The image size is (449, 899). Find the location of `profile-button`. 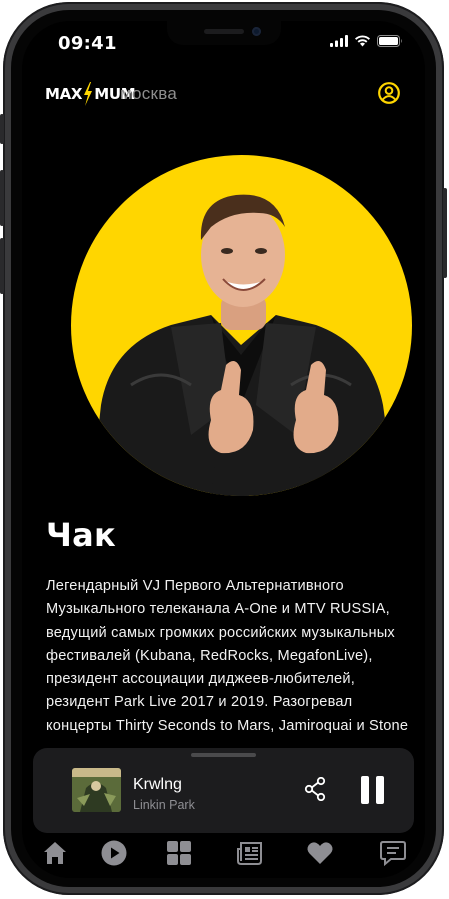

profile-button is located at coordinates (389, 93).